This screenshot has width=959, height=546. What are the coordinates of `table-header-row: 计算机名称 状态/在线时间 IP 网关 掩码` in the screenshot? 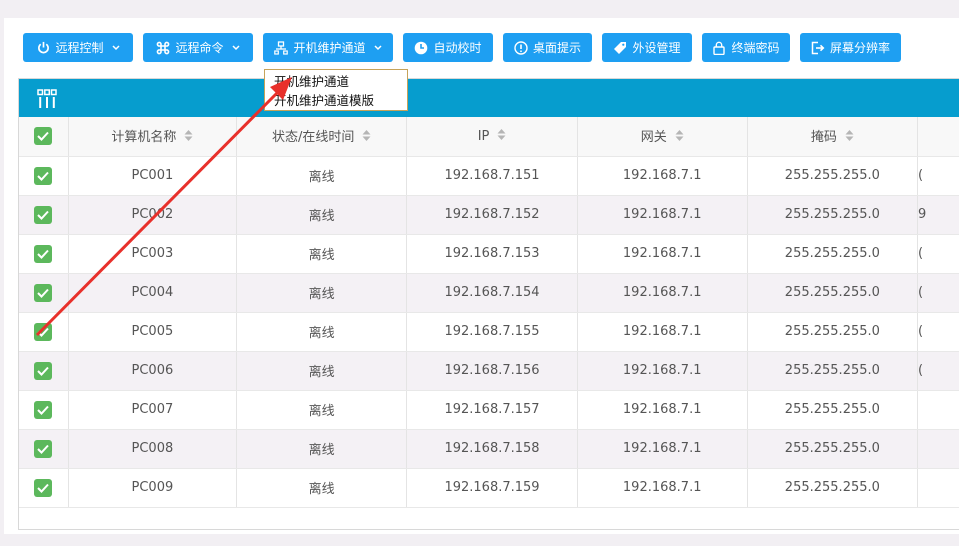 It's located at (489, 137).